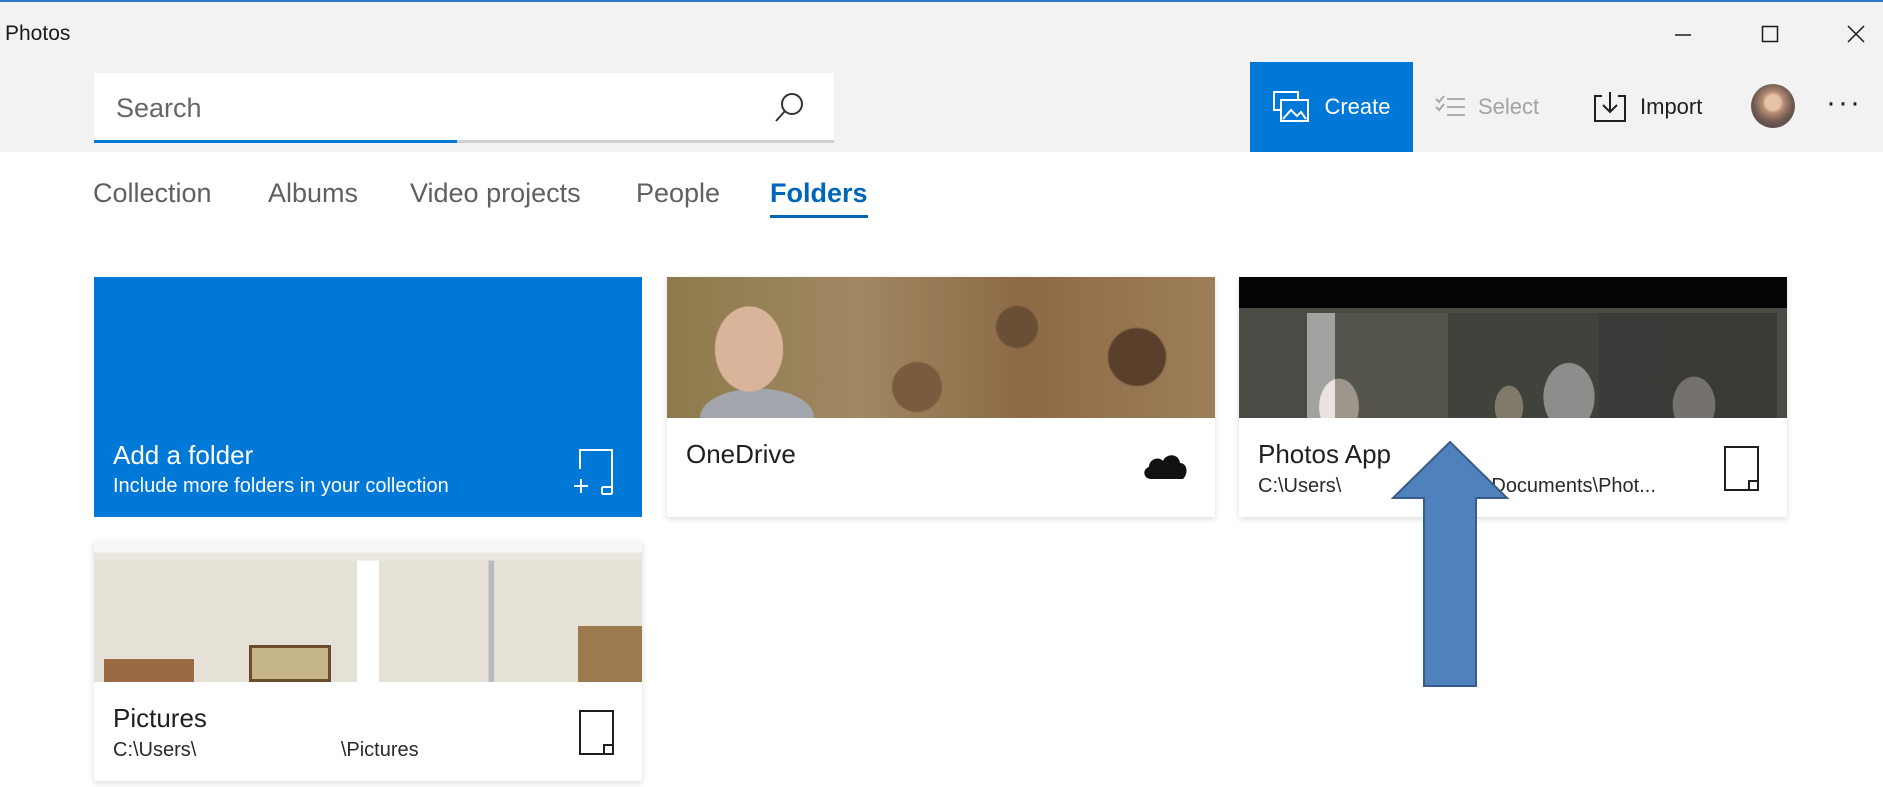  Describe the element at coordinates (789, 110) in the screenshot. I see `search-icon` at that location.